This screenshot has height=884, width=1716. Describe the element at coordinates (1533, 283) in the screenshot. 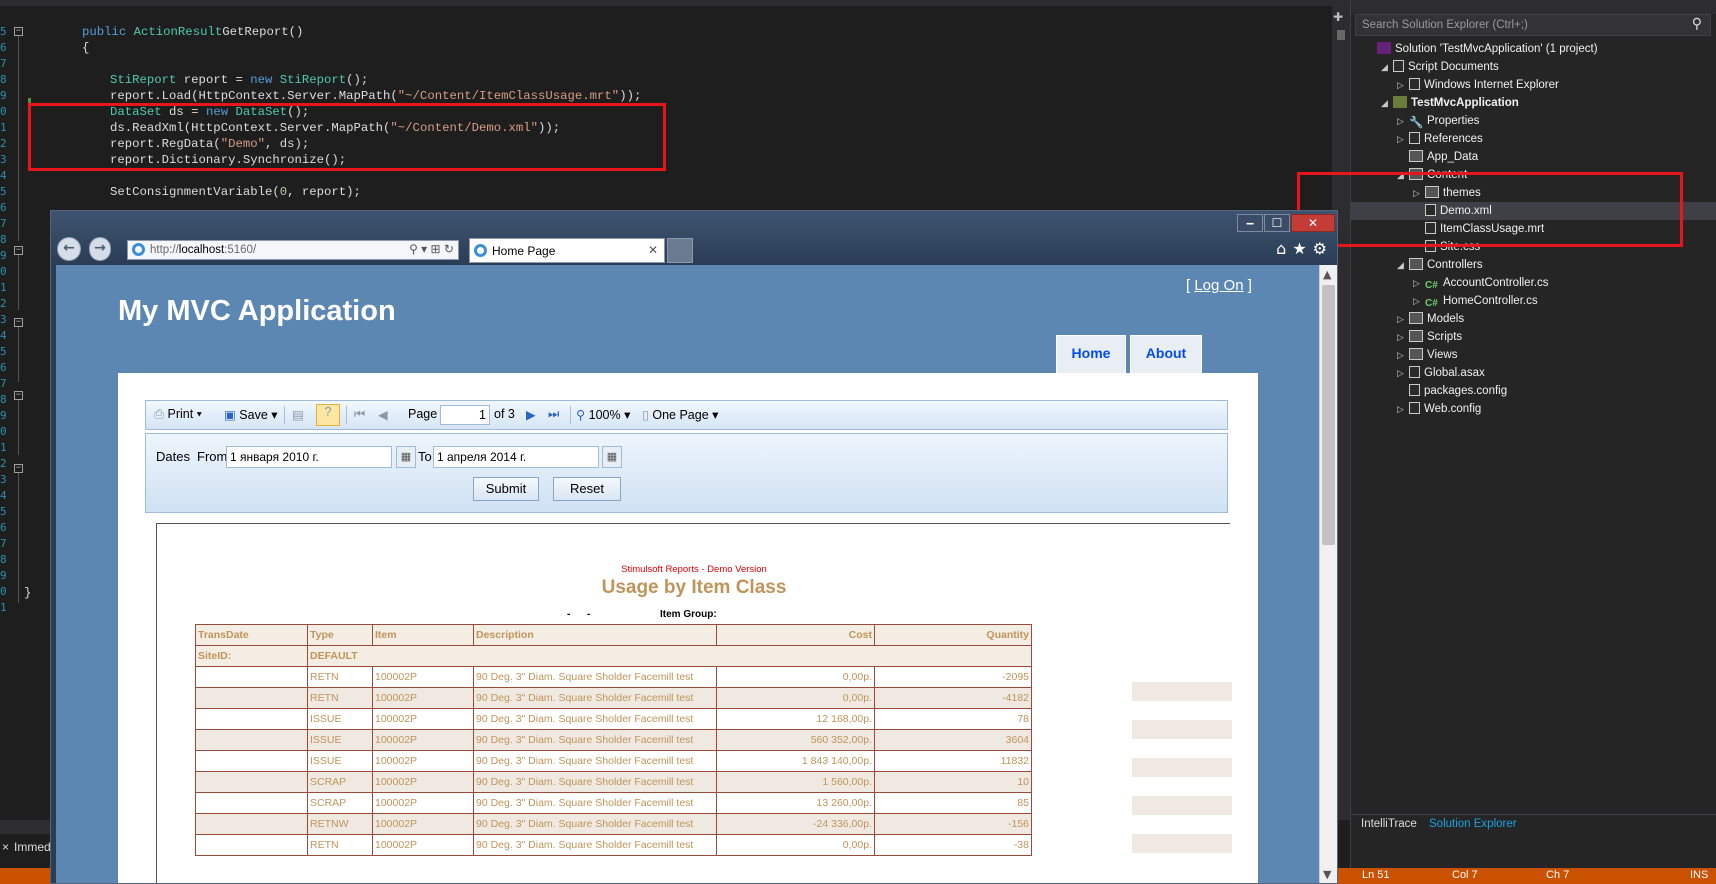

I see `tree-item: ▷ C# AccountController.cs` at that location.